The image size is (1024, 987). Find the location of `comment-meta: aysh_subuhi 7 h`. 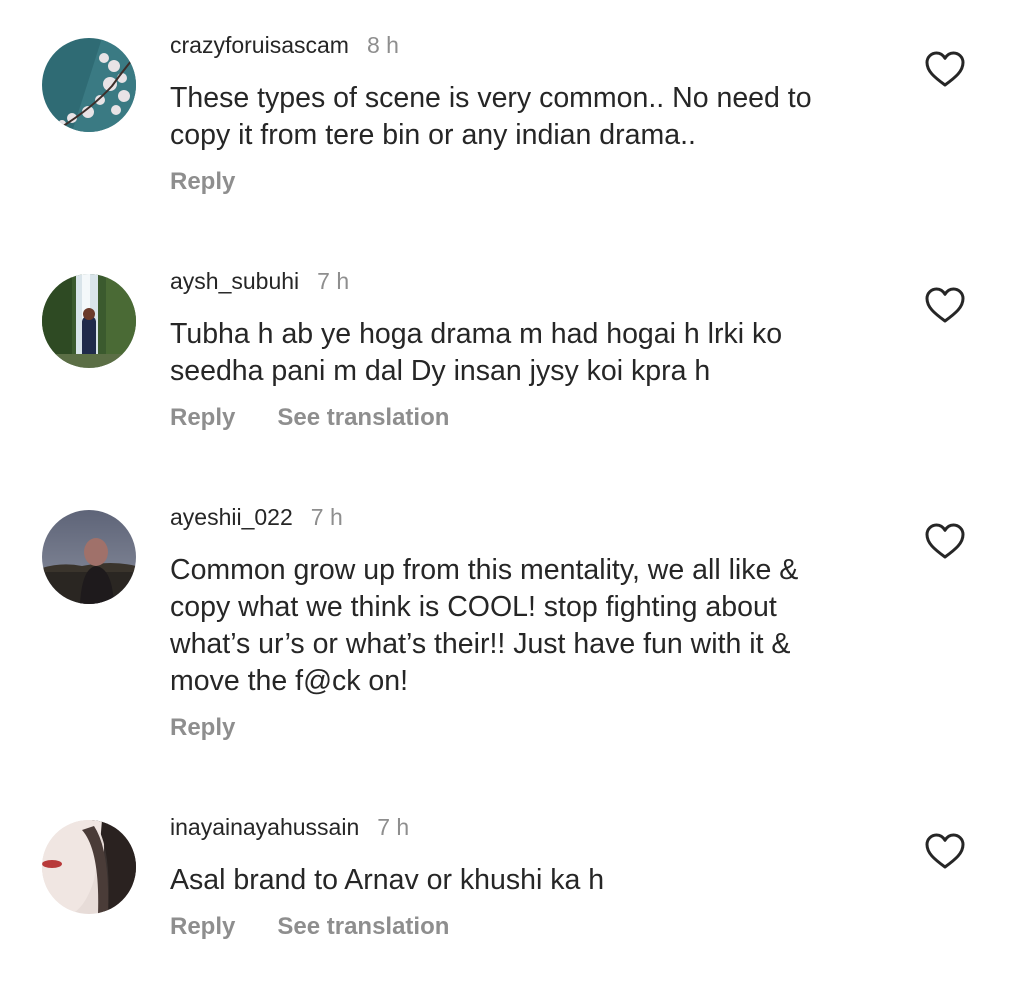

comment-meta: aysh_subuhi 7 h is located at coordinates (259, 283).